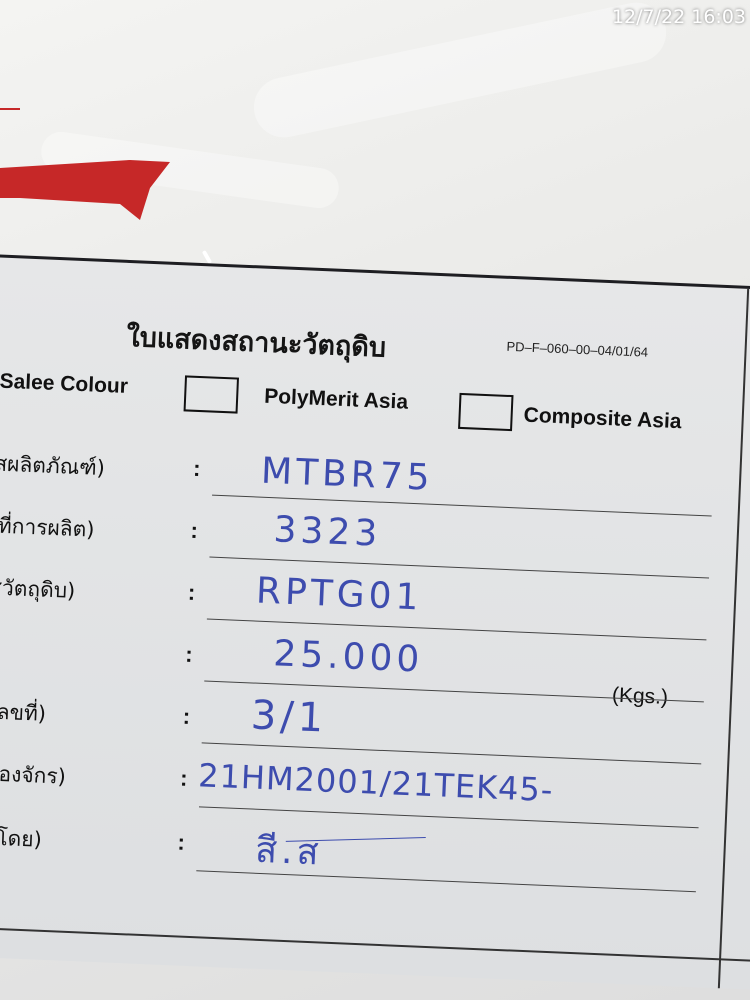 The height and width of the screenshot is (1000, 750). Describe the element at coordinates (327, 532) in the screenshot. I see `field-value-production-no: 3323` at that location.